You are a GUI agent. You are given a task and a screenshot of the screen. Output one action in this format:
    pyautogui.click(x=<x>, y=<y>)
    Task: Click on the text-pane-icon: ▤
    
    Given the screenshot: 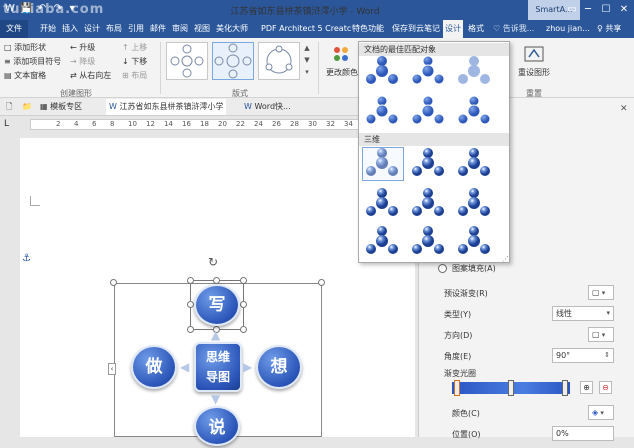 What is the action you would take?
    pyautogui.click(x=9, y=75)
    